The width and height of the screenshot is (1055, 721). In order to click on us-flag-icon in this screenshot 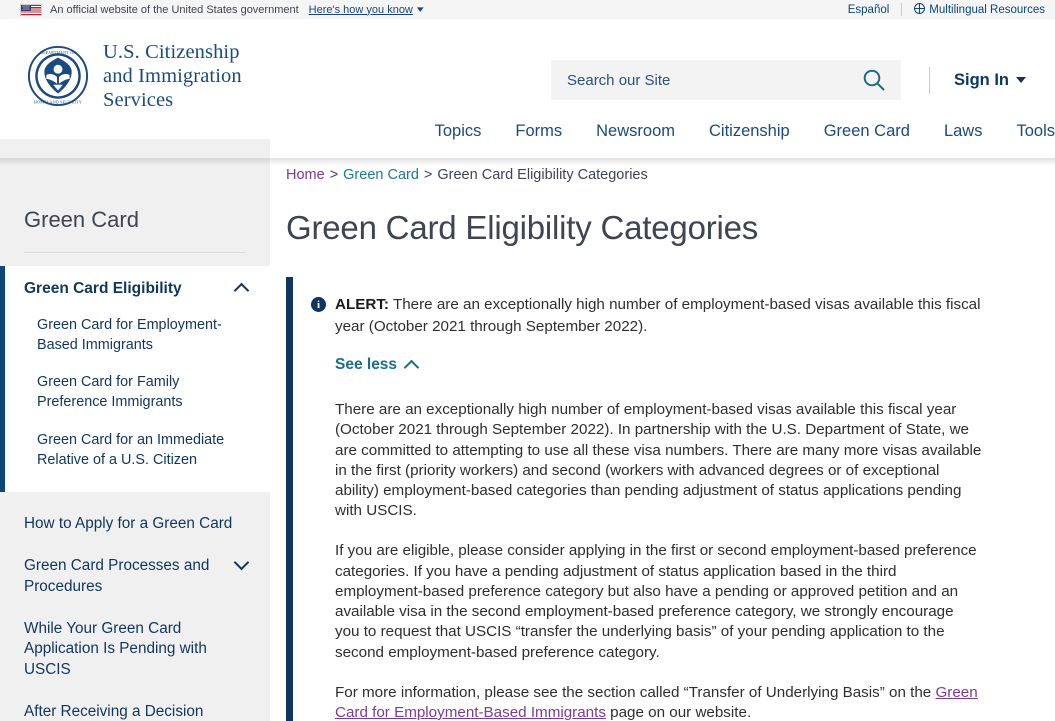, I will do `click(31, 9)`.